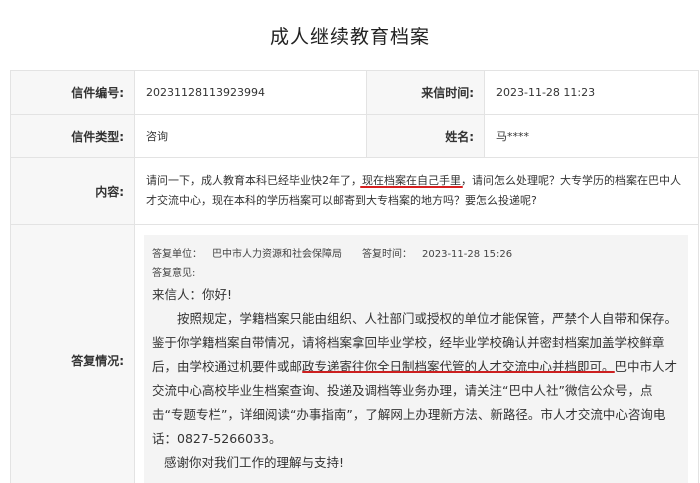 This screenshot has width=700, height=483. What do you see at coordinates (349, 37) in the screenshot?
I see `page-title: 成人继续教育档案` at bounding box center [349, 37].